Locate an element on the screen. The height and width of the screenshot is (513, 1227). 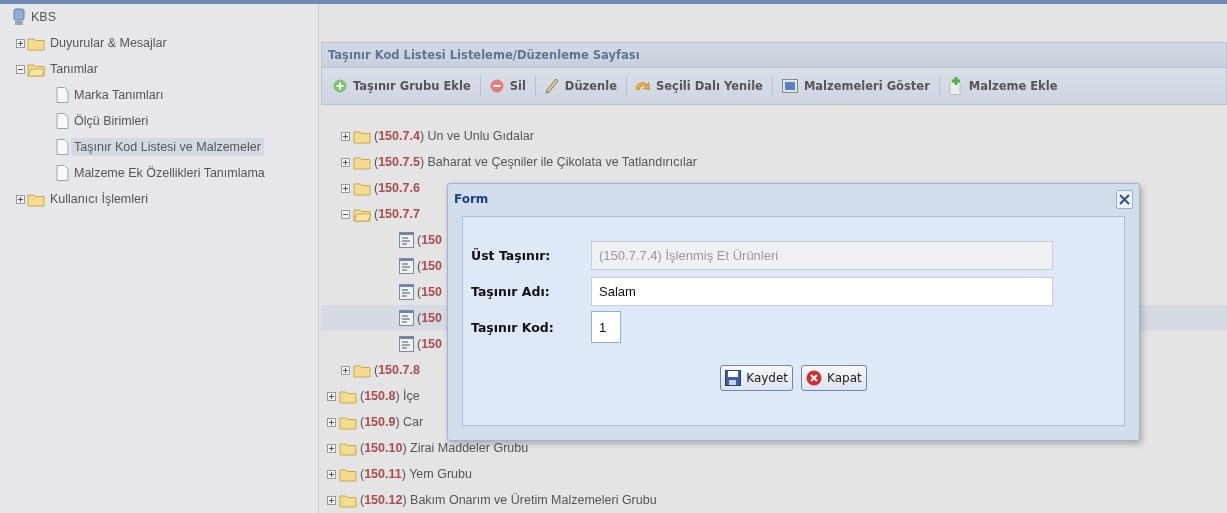
field-label: Taşınır Adı: is located at coordinates (511, 291).